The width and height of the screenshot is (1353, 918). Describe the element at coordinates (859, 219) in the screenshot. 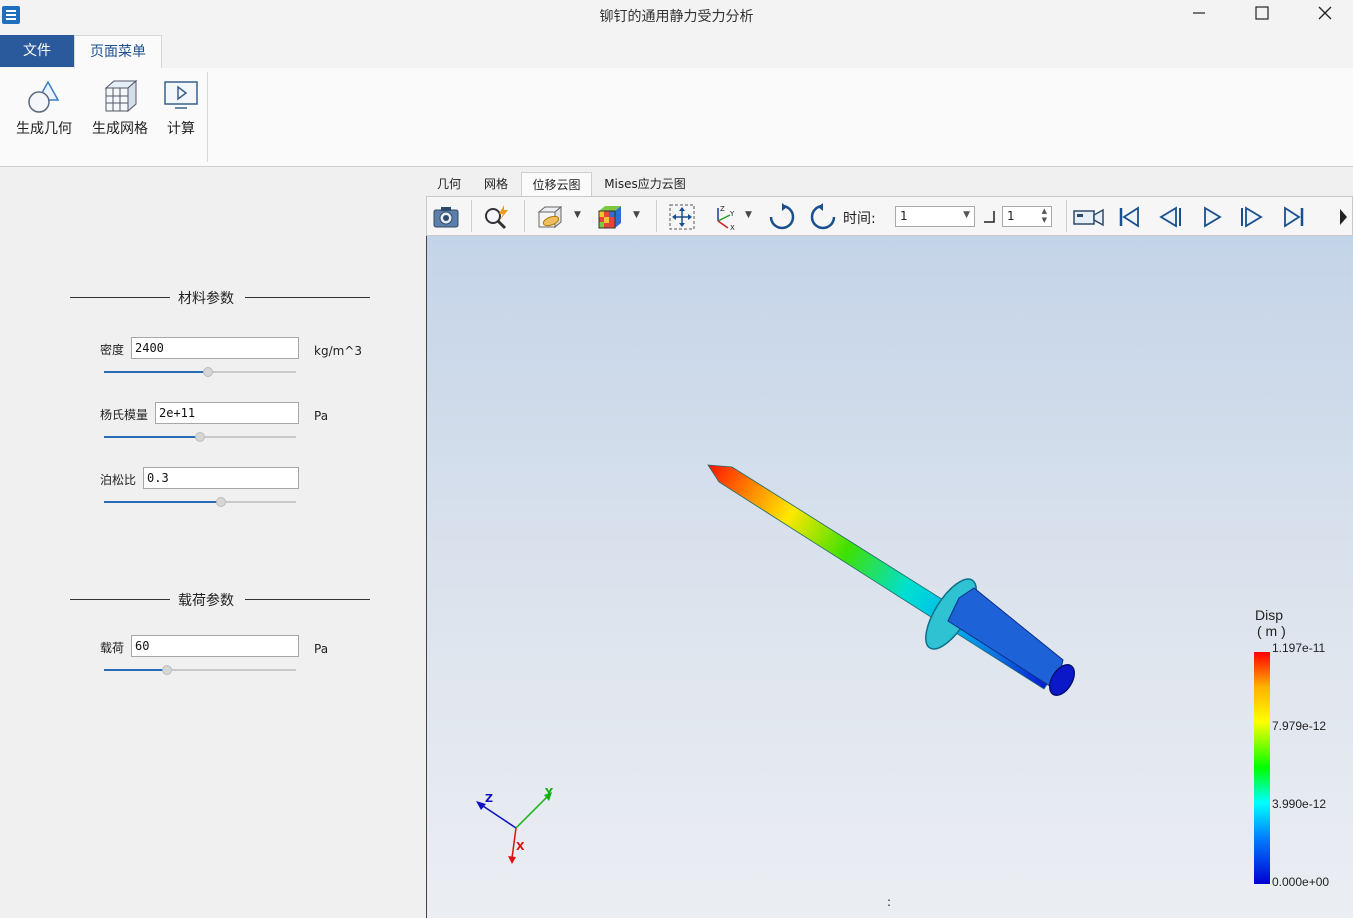

I see `time-label: 时间:` at that location.